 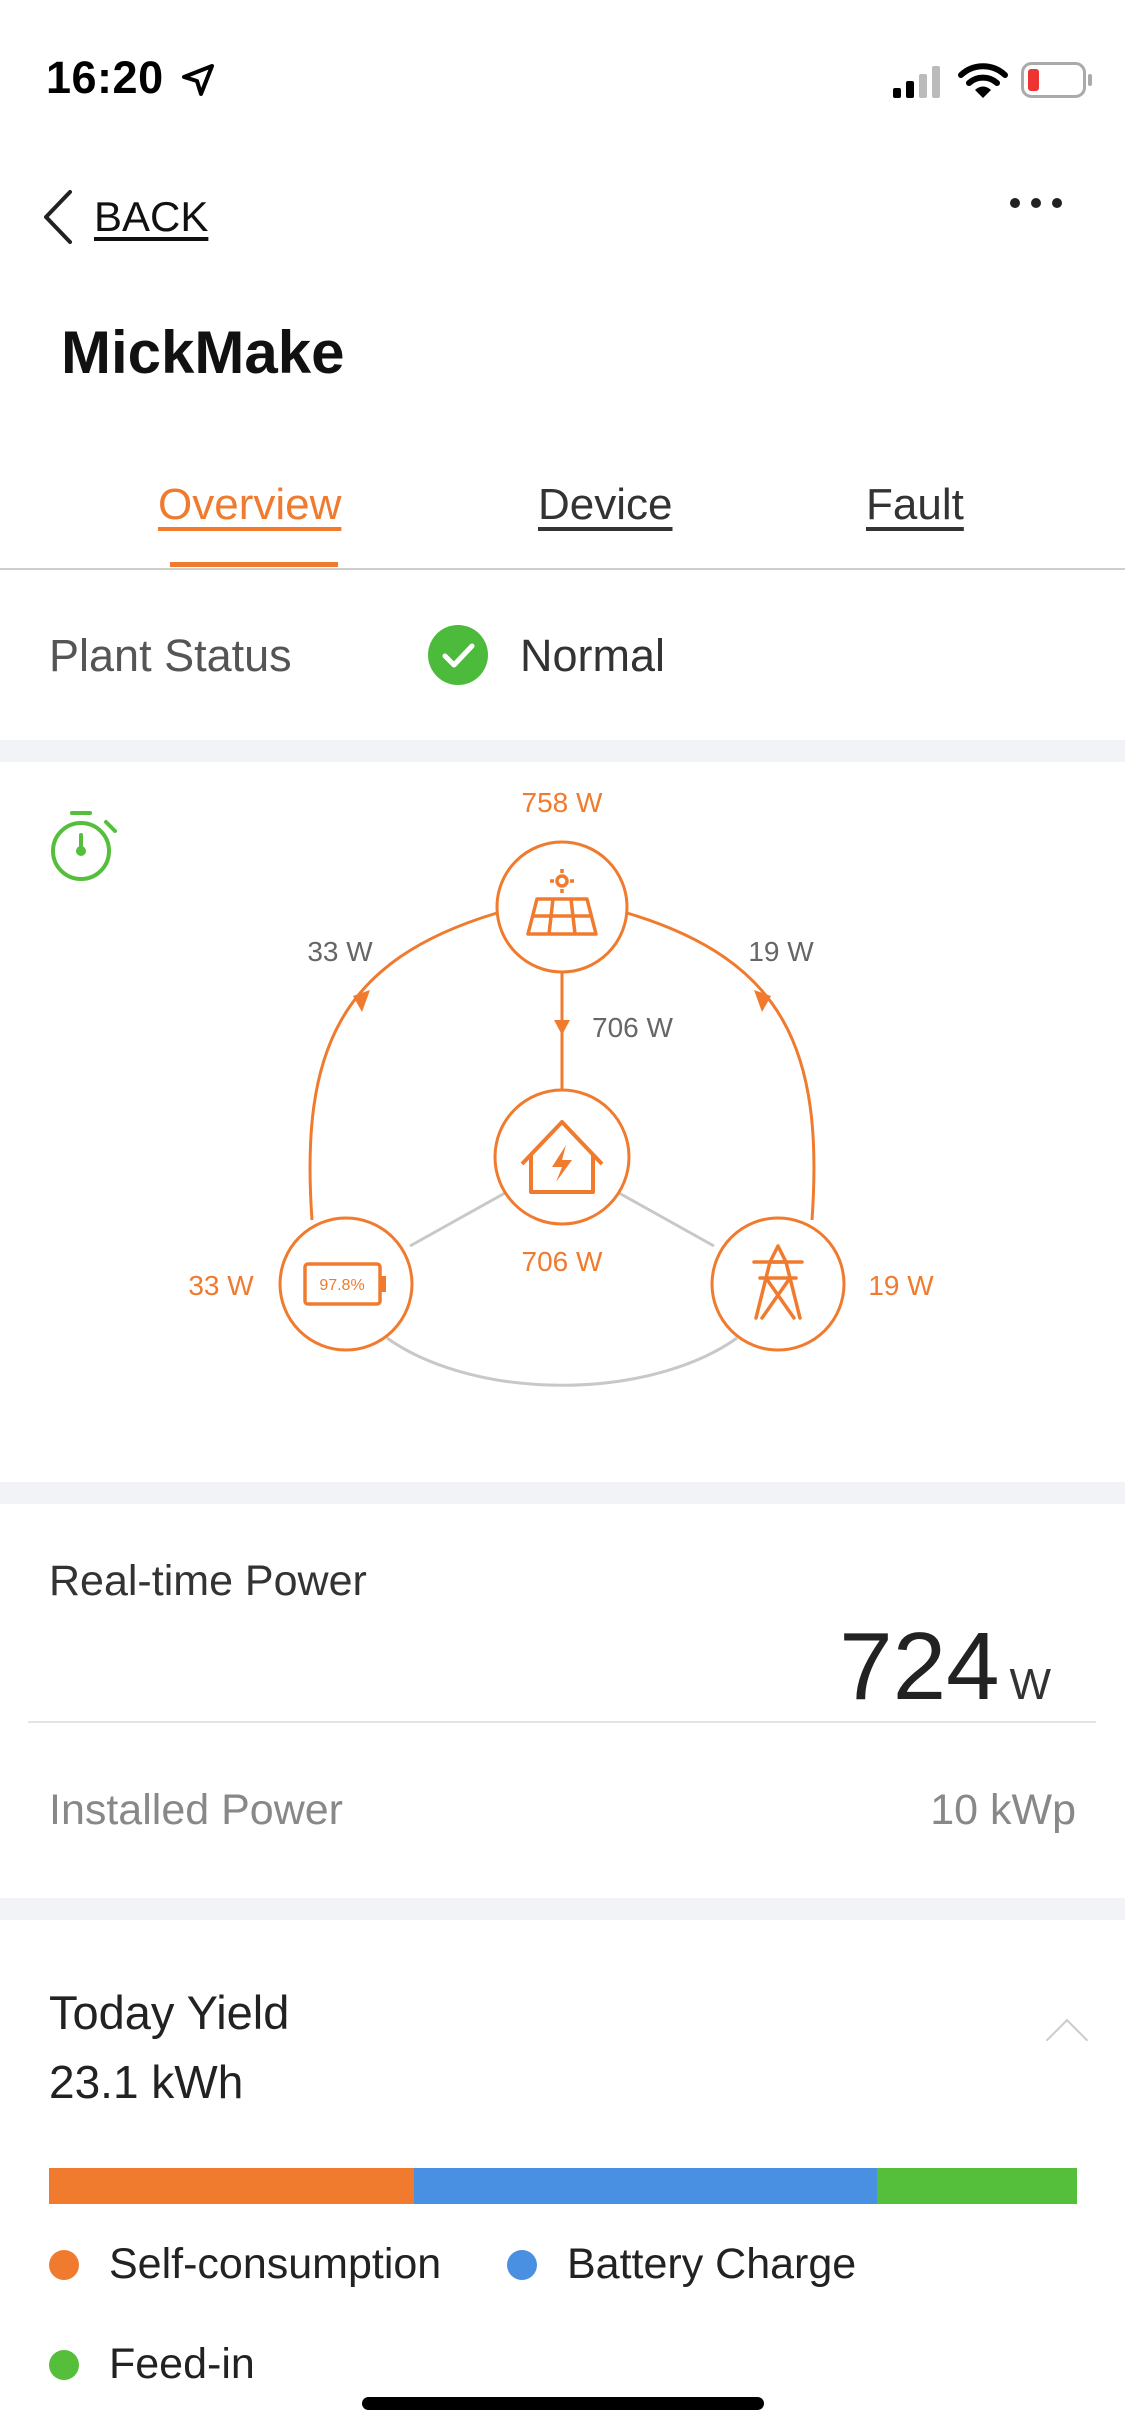 I want to click on solar-to-battery-label: 33 W, so click(x=340, y=951).